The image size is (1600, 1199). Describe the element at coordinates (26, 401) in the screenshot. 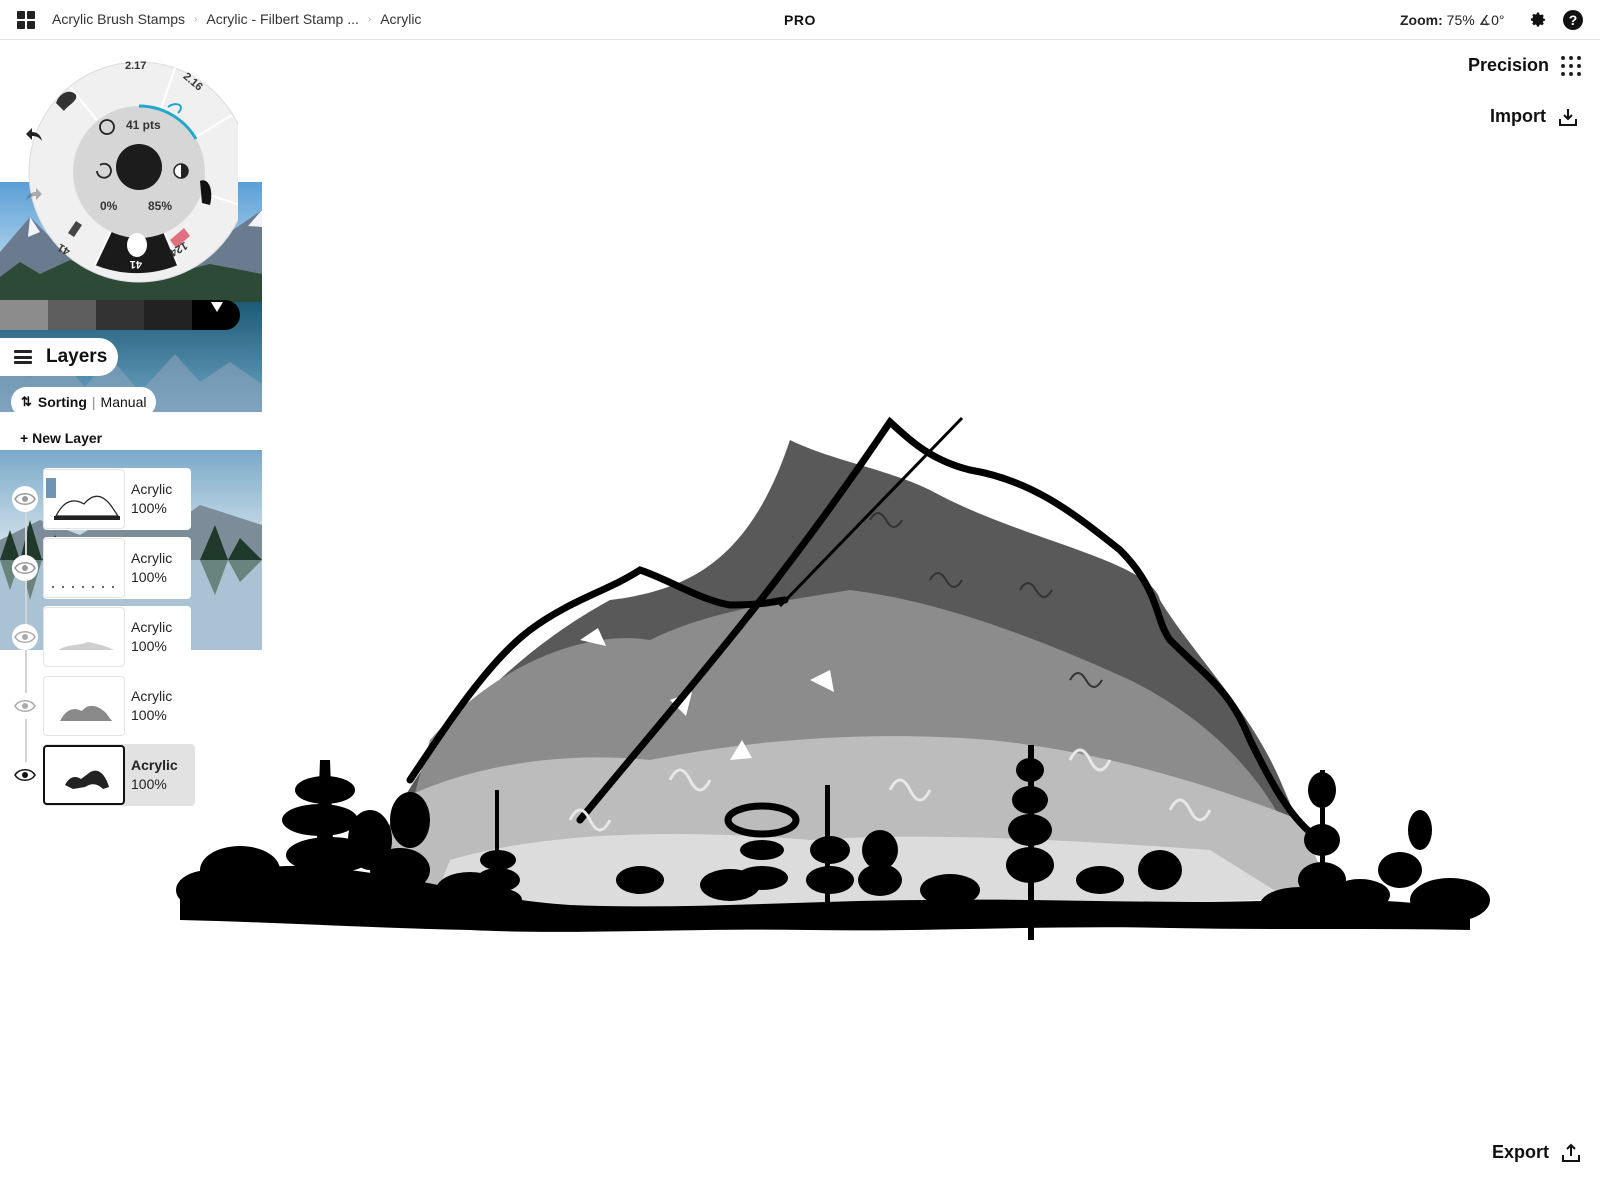

I see `sort-arrows-icon: ⇅` at that location.